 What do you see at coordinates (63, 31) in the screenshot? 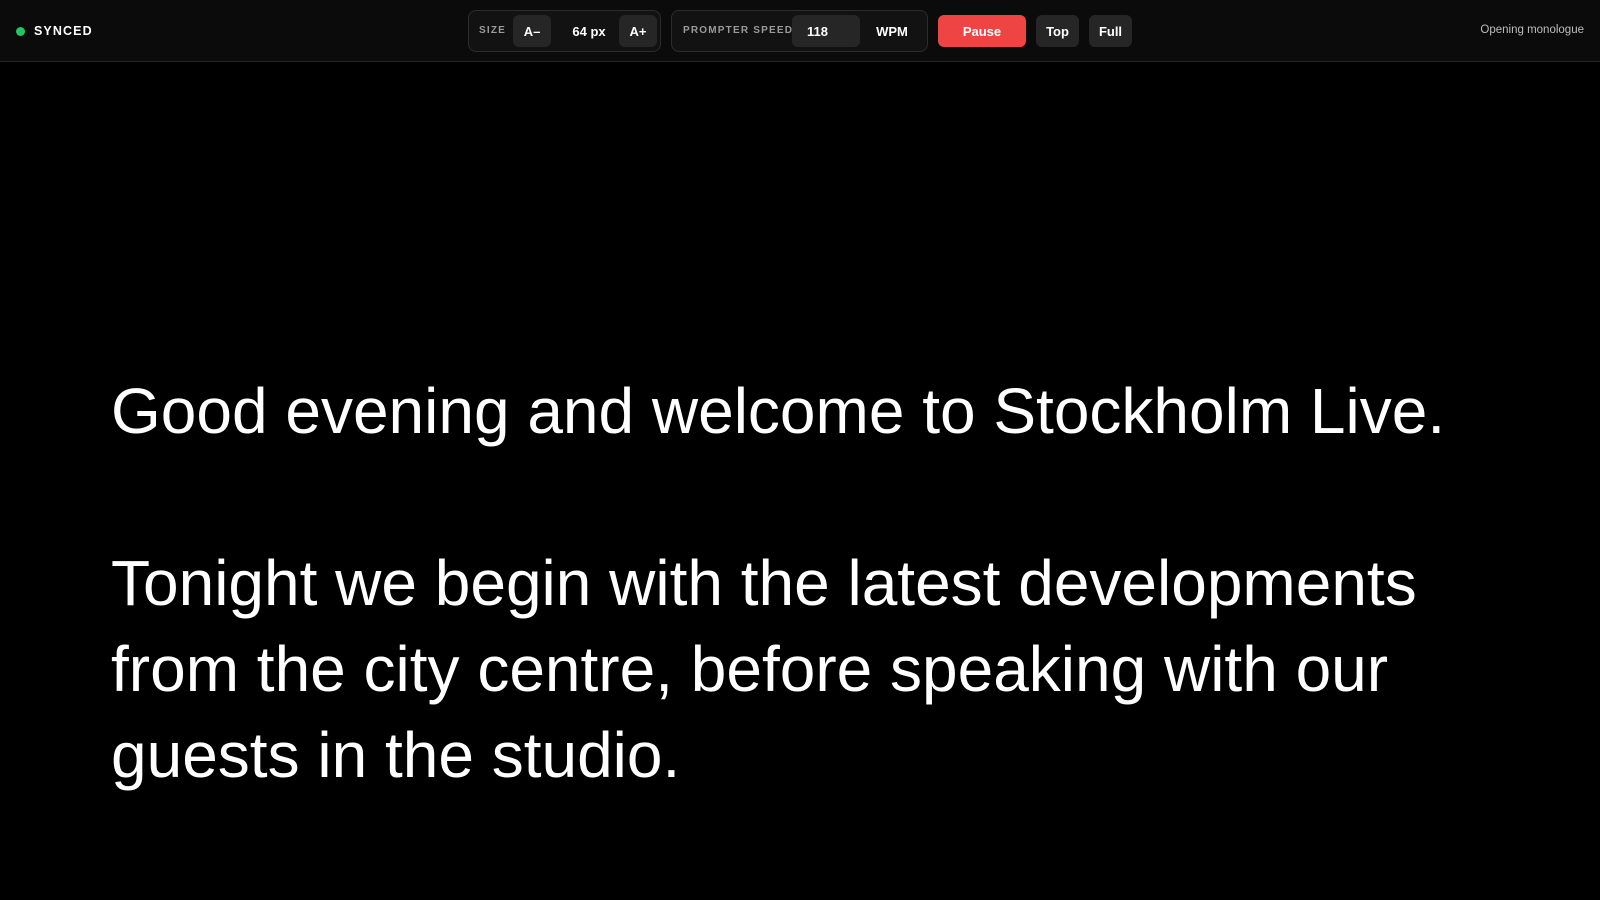
I see `sync-status-label: SYNCED` at bounding box center [63, 31].